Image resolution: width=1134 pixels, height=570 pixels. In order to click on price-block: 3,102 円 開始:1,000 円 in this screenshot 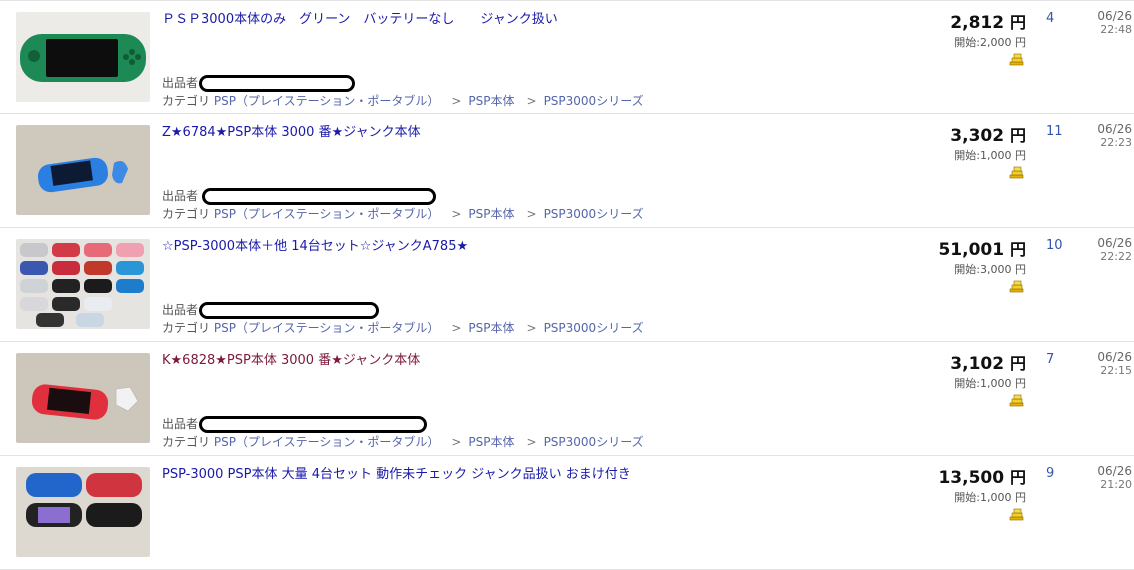, I will do `click(988, 370)`.